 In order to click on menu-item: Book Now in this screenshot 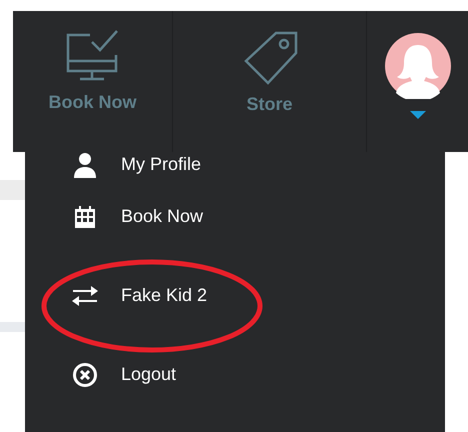, I will do `click(137, 216)`.